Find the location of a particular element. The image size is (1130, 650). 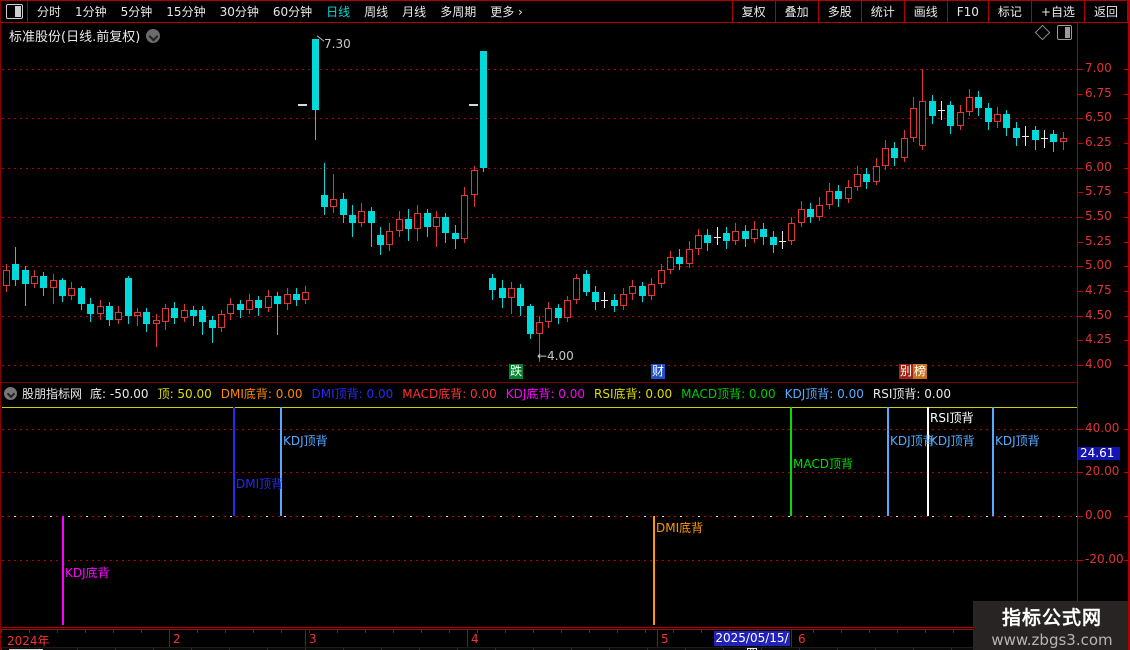

indicator-source: 股朋指标网 is located at coordinates (52, 394).